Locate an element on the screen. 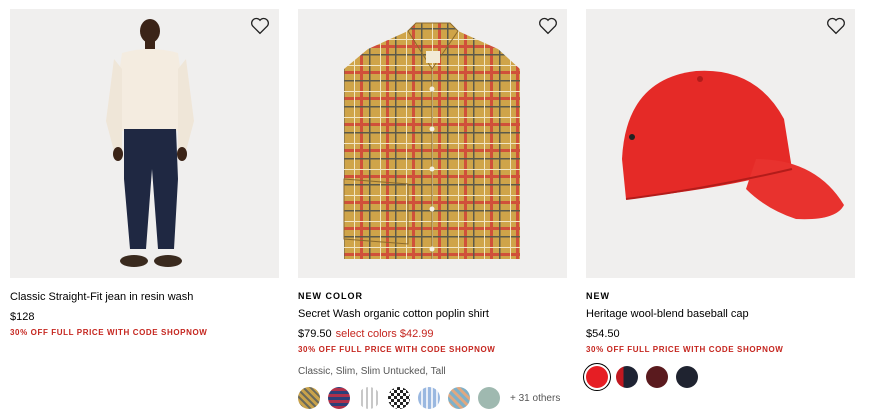 Image resolution: width=870 pixels, height=411 pixels. regular-price: $79.50 is located at coordinates (315, 334).